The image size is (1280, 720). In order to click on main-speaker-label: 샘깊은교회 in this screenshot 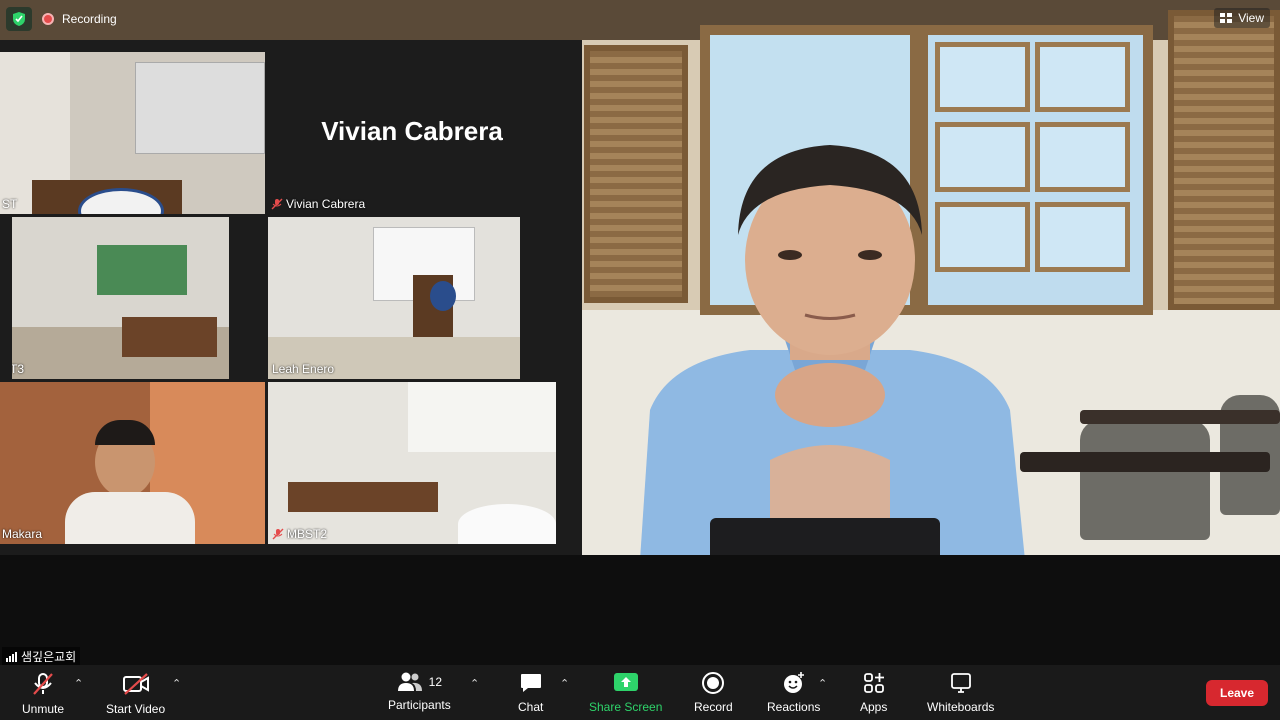, I will do `click(49, 657)`.